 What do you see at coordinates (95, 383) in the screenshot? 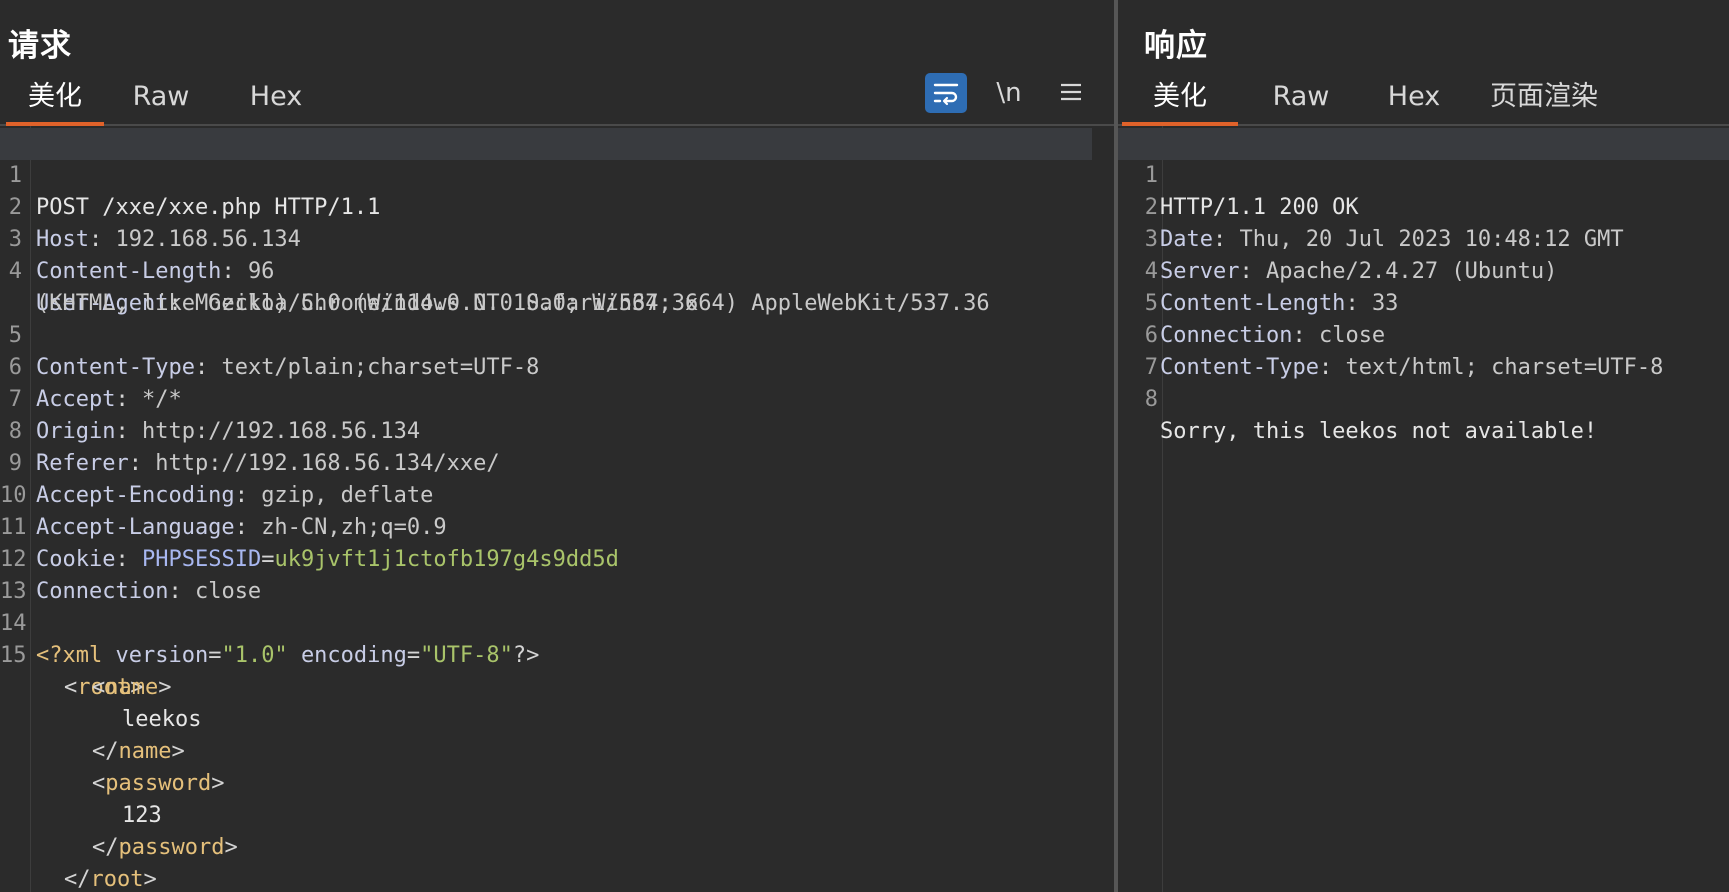
I see `code-line: 6 Accept: */*` at bounding box center [95, 383].